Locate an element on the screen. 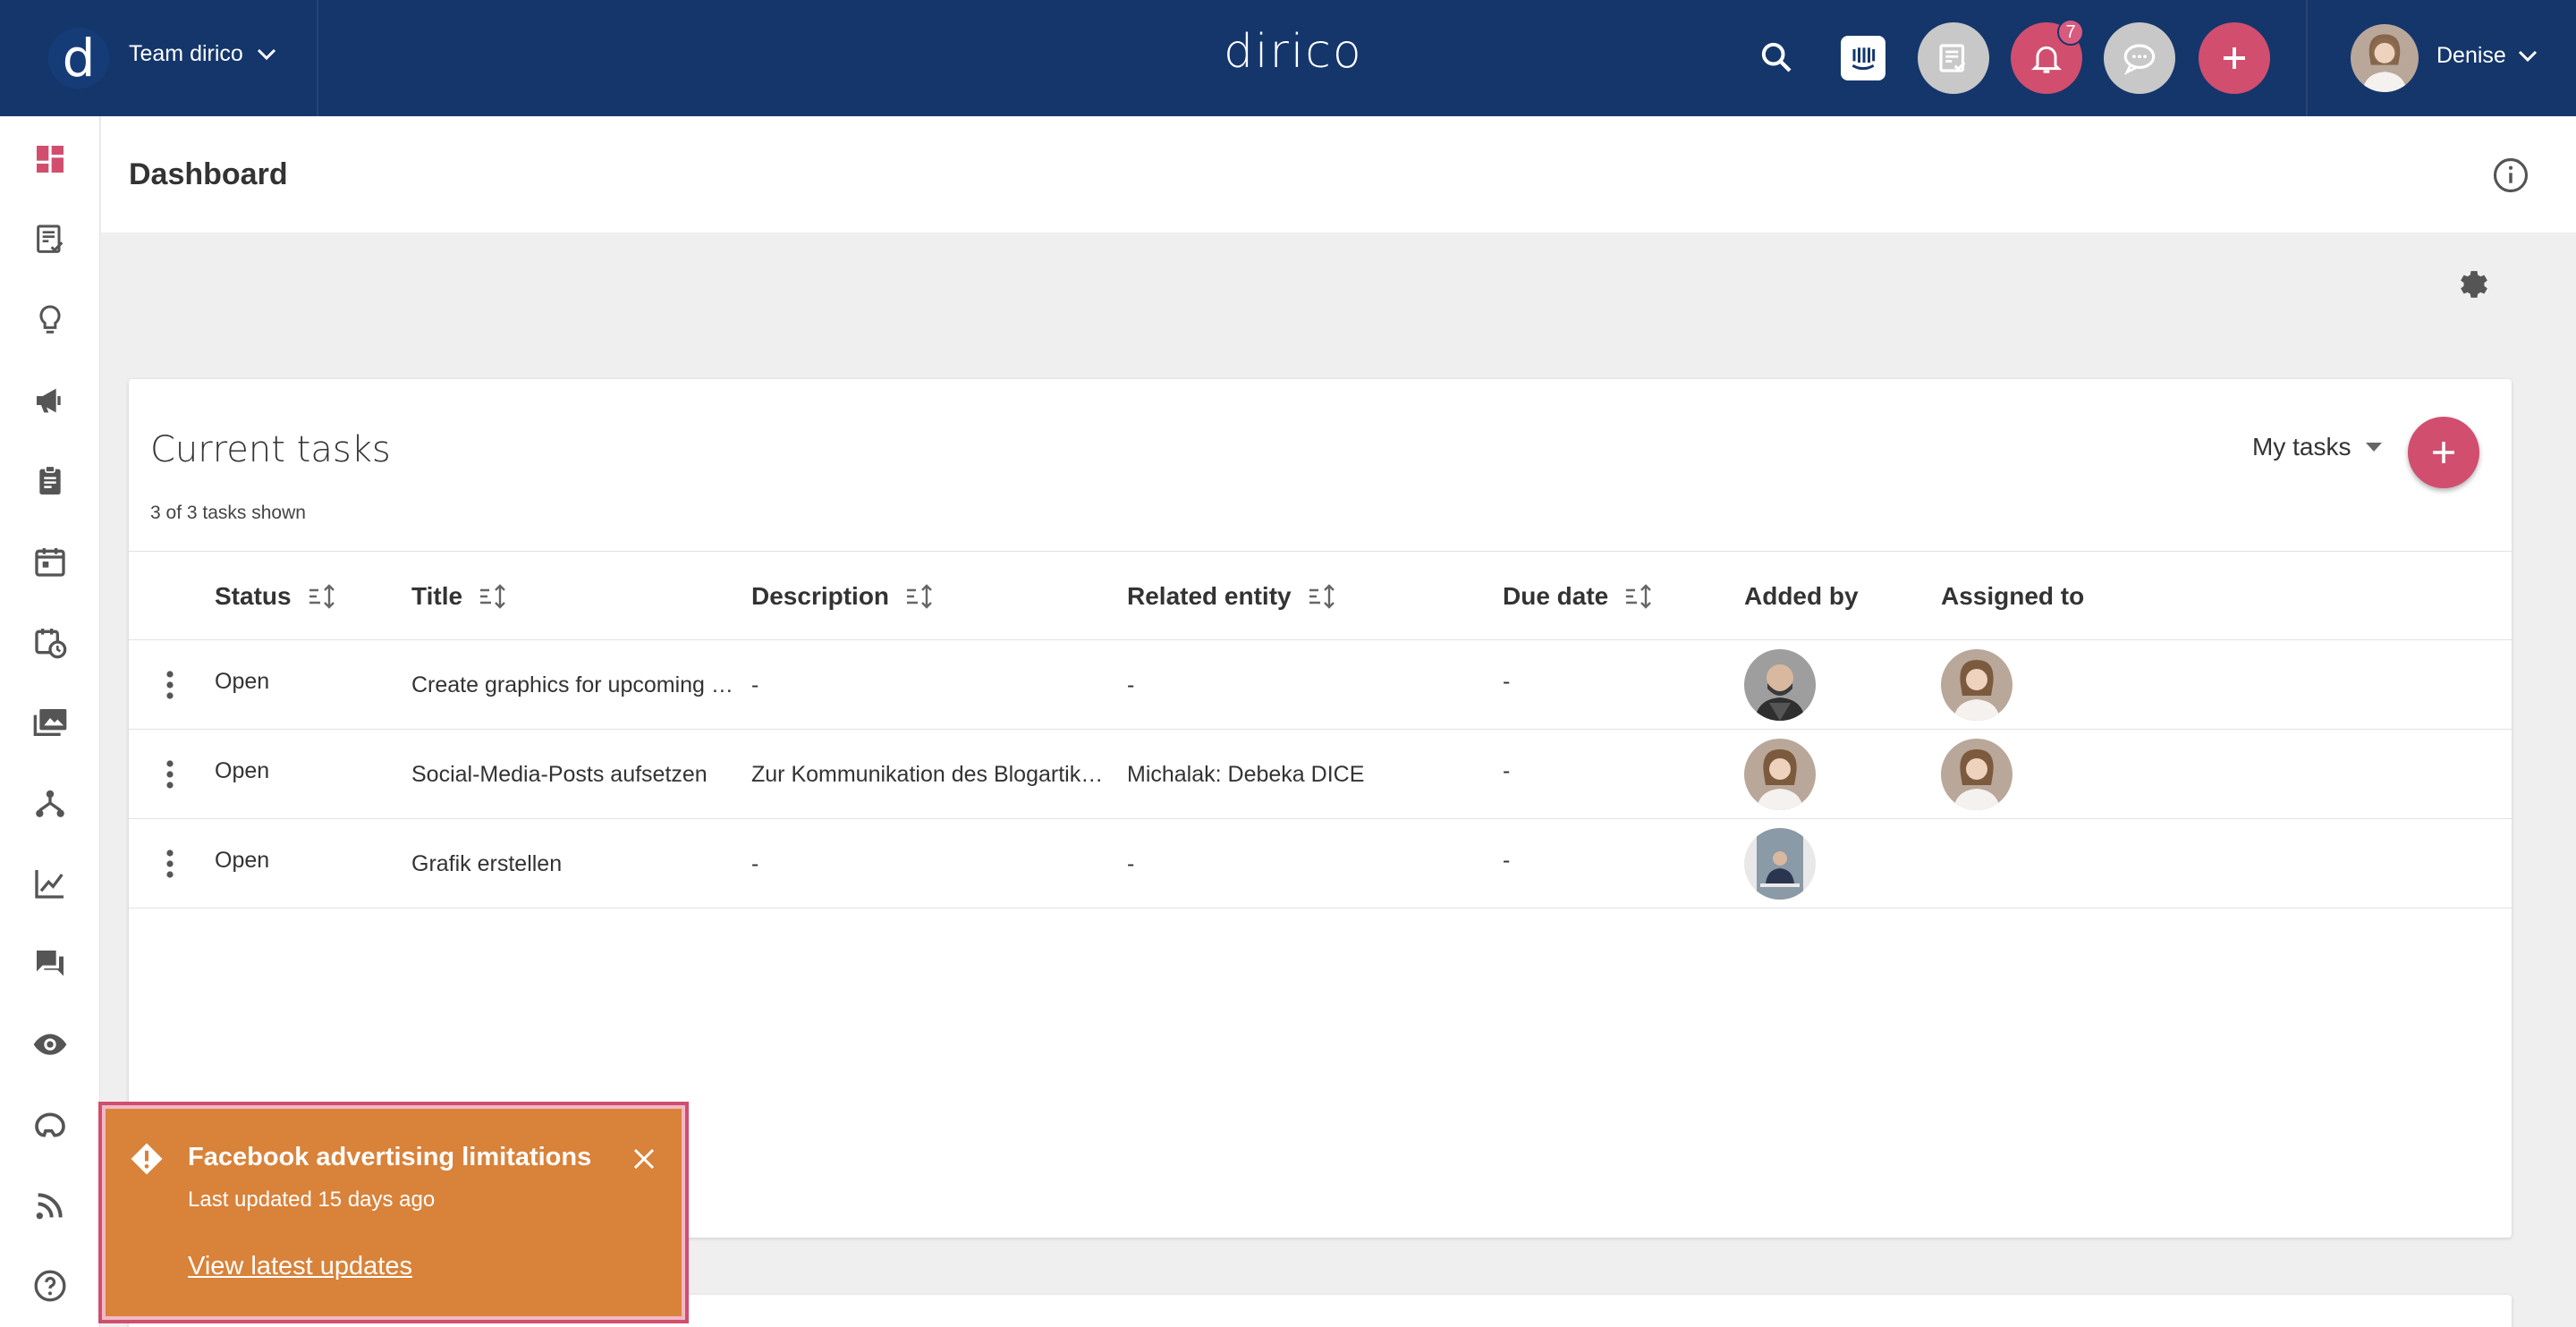 The image size is (2576, 1327). nav-conversations is located at coordinates (50, 964).